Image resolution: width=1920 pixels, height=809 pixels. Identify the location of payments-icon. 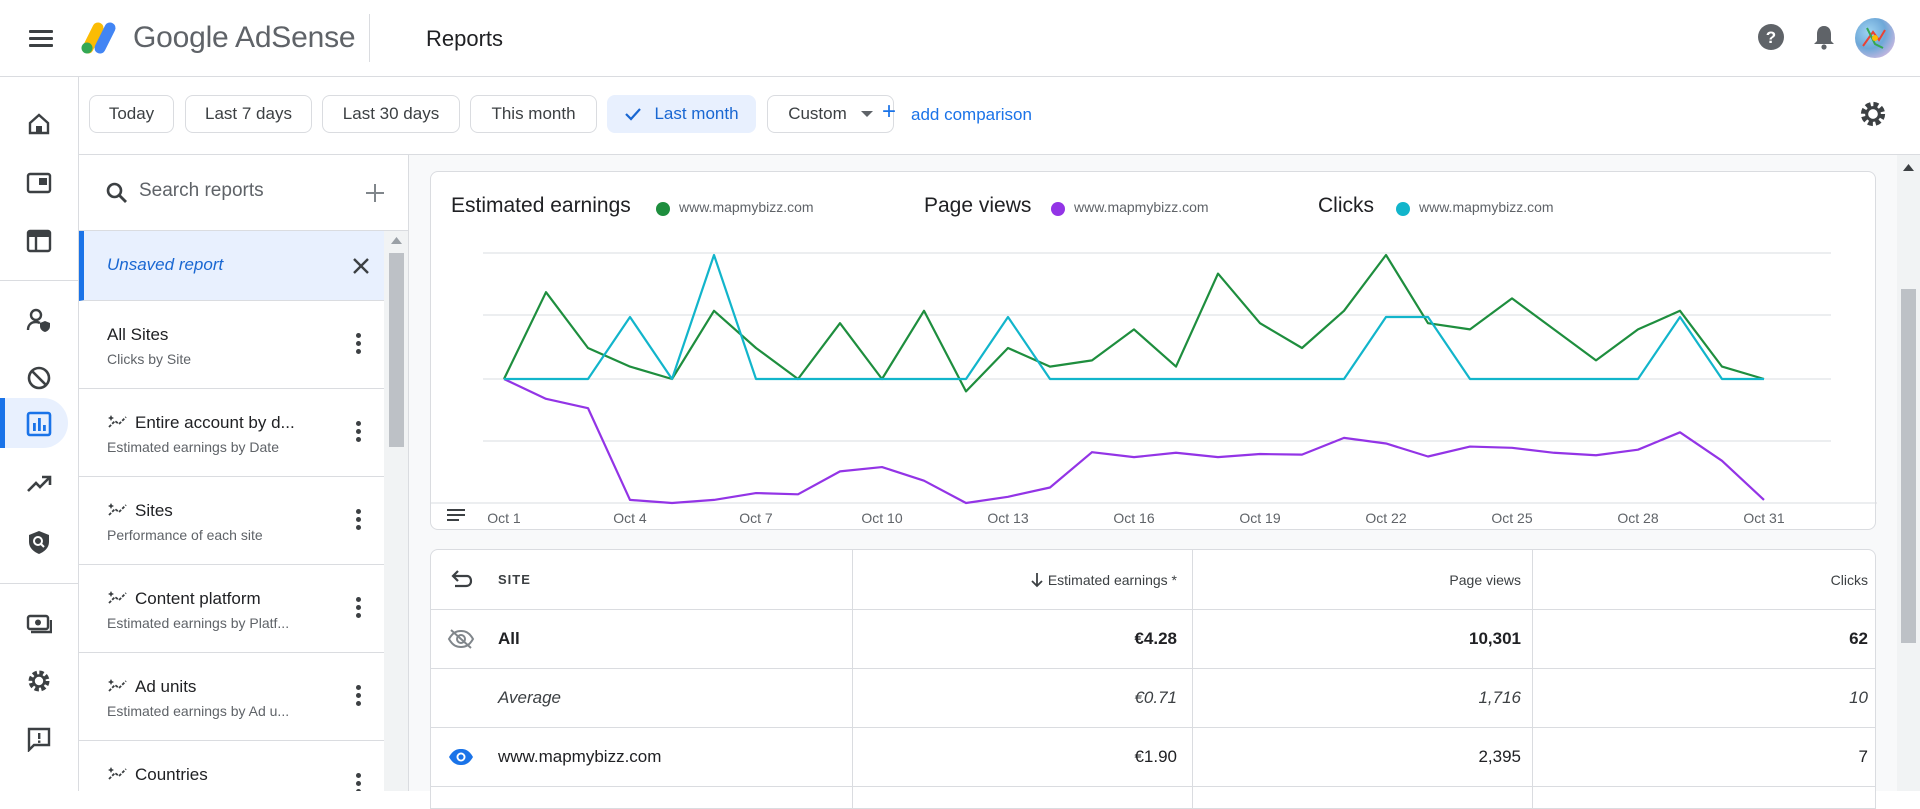
(39, 624).